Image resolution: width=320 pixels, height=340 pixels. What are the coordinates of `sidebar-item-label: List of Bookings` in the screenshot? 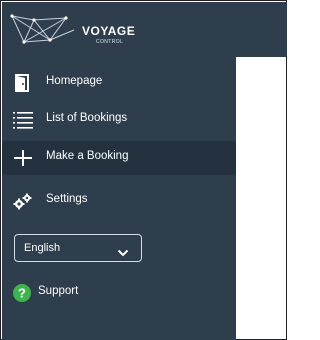 It's located at (87, 118).